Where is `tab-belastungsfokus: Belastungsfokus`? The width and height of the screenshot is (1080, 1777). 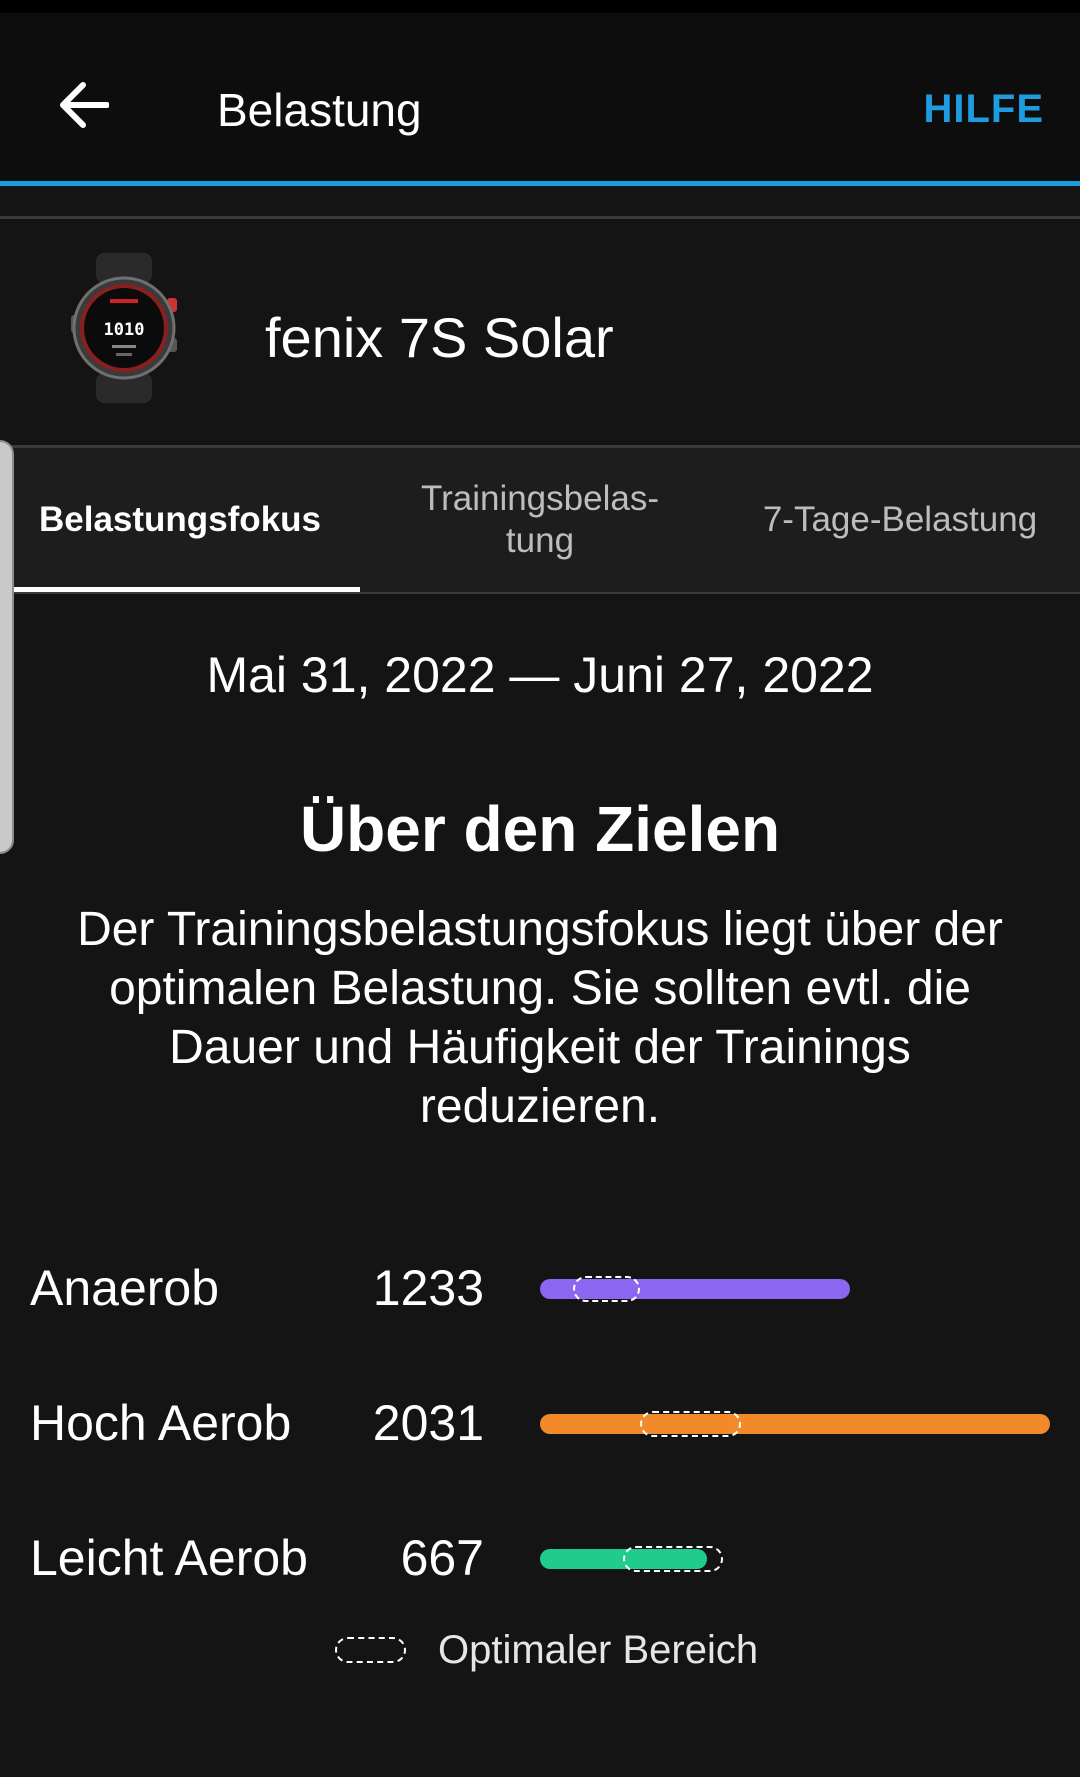 tab-belastungsfokus: Belastungsfokus is located at coordinates (180, 520).